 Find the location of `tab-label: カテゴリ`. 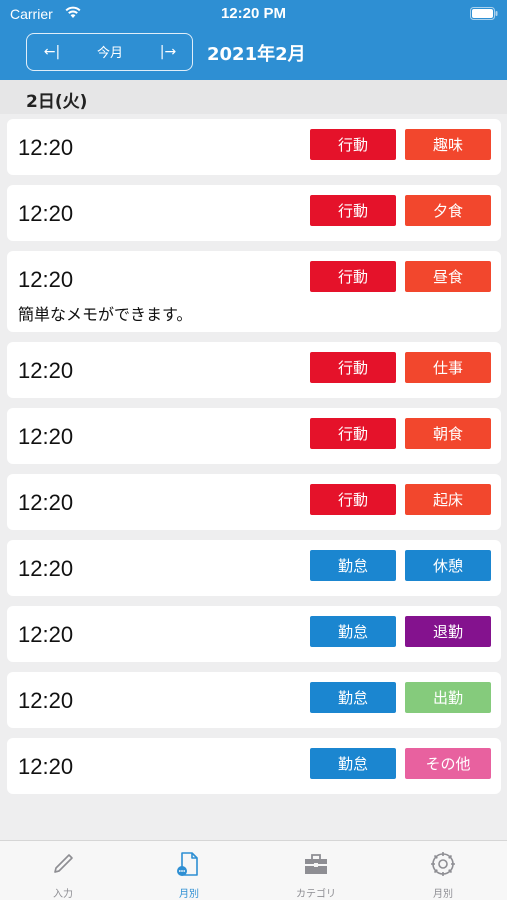

tab-label: カテゴリ is located at coordinates (316, 894).